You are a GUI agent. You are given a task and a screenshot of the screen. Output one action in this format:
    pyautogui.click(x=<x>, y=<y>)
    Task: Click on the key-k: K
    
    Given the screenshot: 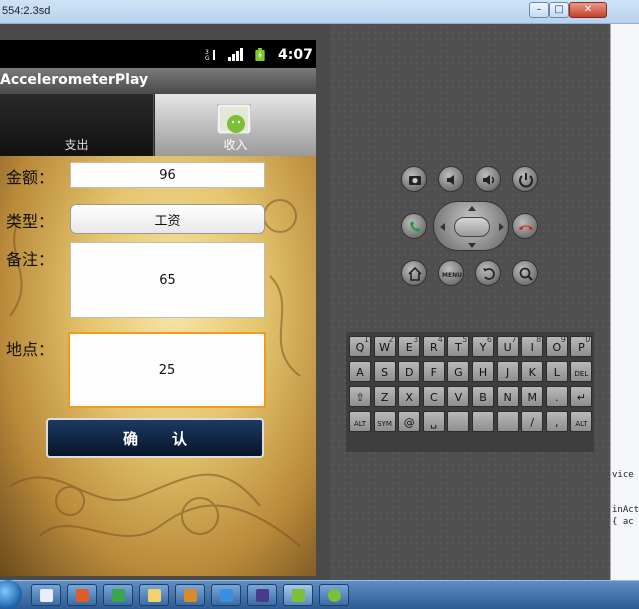 What is the action you would take?
    pyautogui.click(x=532, y=371)
    